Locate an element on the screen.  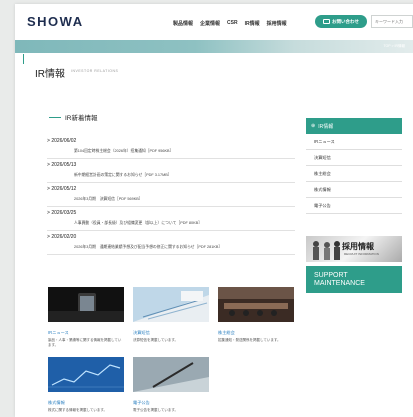
contact-button: お問い合わせ is located at coordinates (341, 21).